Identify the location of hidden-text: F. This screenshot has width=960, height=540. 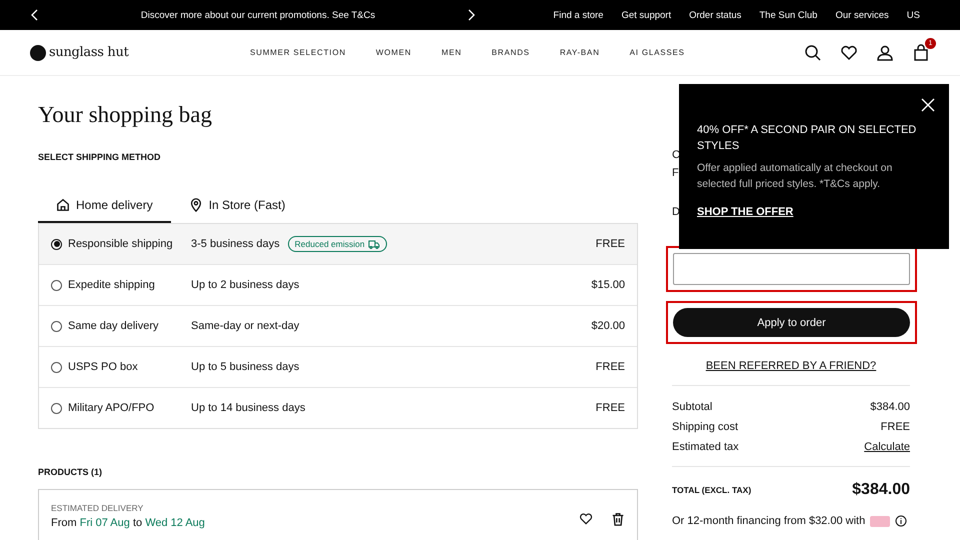
(675, 173).